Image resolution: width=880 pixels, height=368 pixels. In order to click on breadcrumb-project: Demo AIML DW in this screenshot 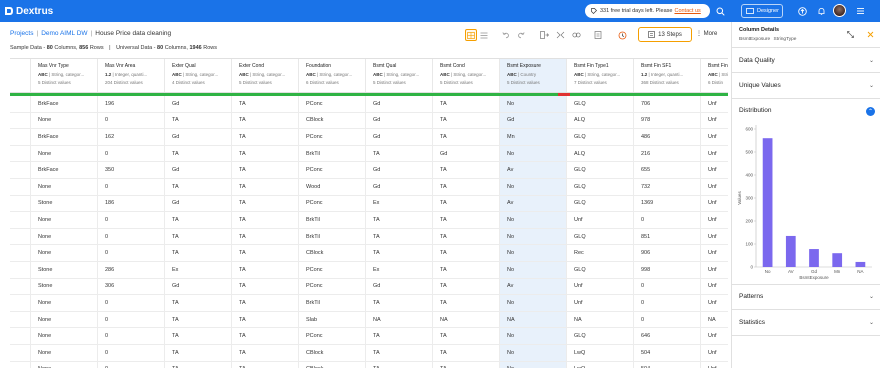, I will do `click(64, 33)`.